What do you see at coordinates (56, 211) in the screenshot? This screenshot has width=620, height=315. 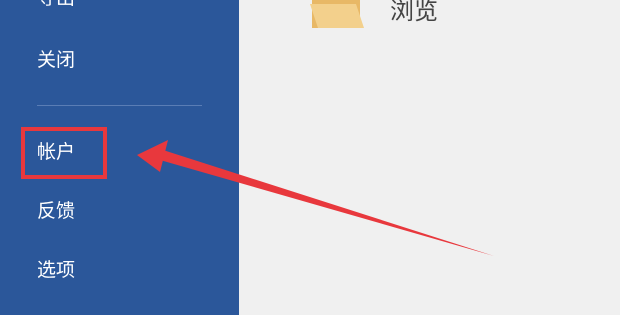 I see `sidebar-item-feedback: 反馈` at bounding box center [56, 211].